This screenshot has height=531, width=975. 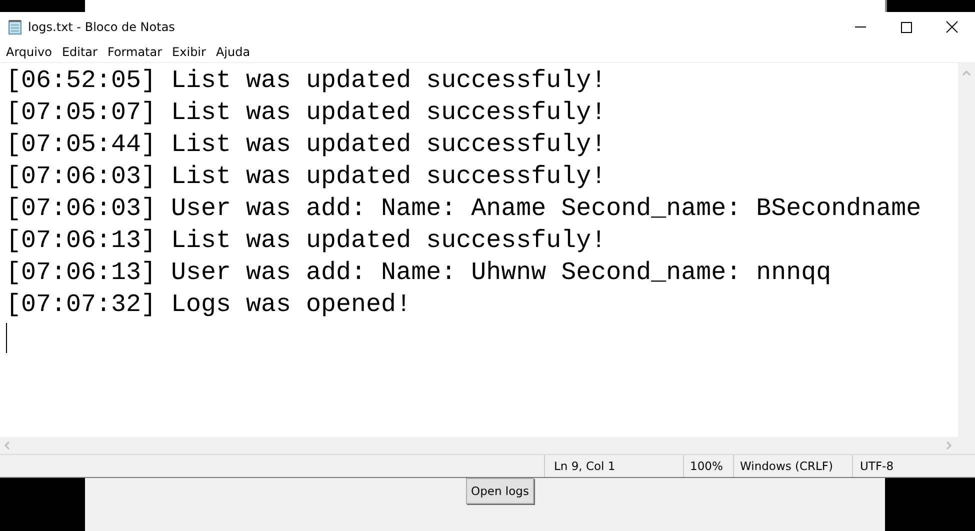 I want to click on menu-item: Editar, so click(x=79, y=52).